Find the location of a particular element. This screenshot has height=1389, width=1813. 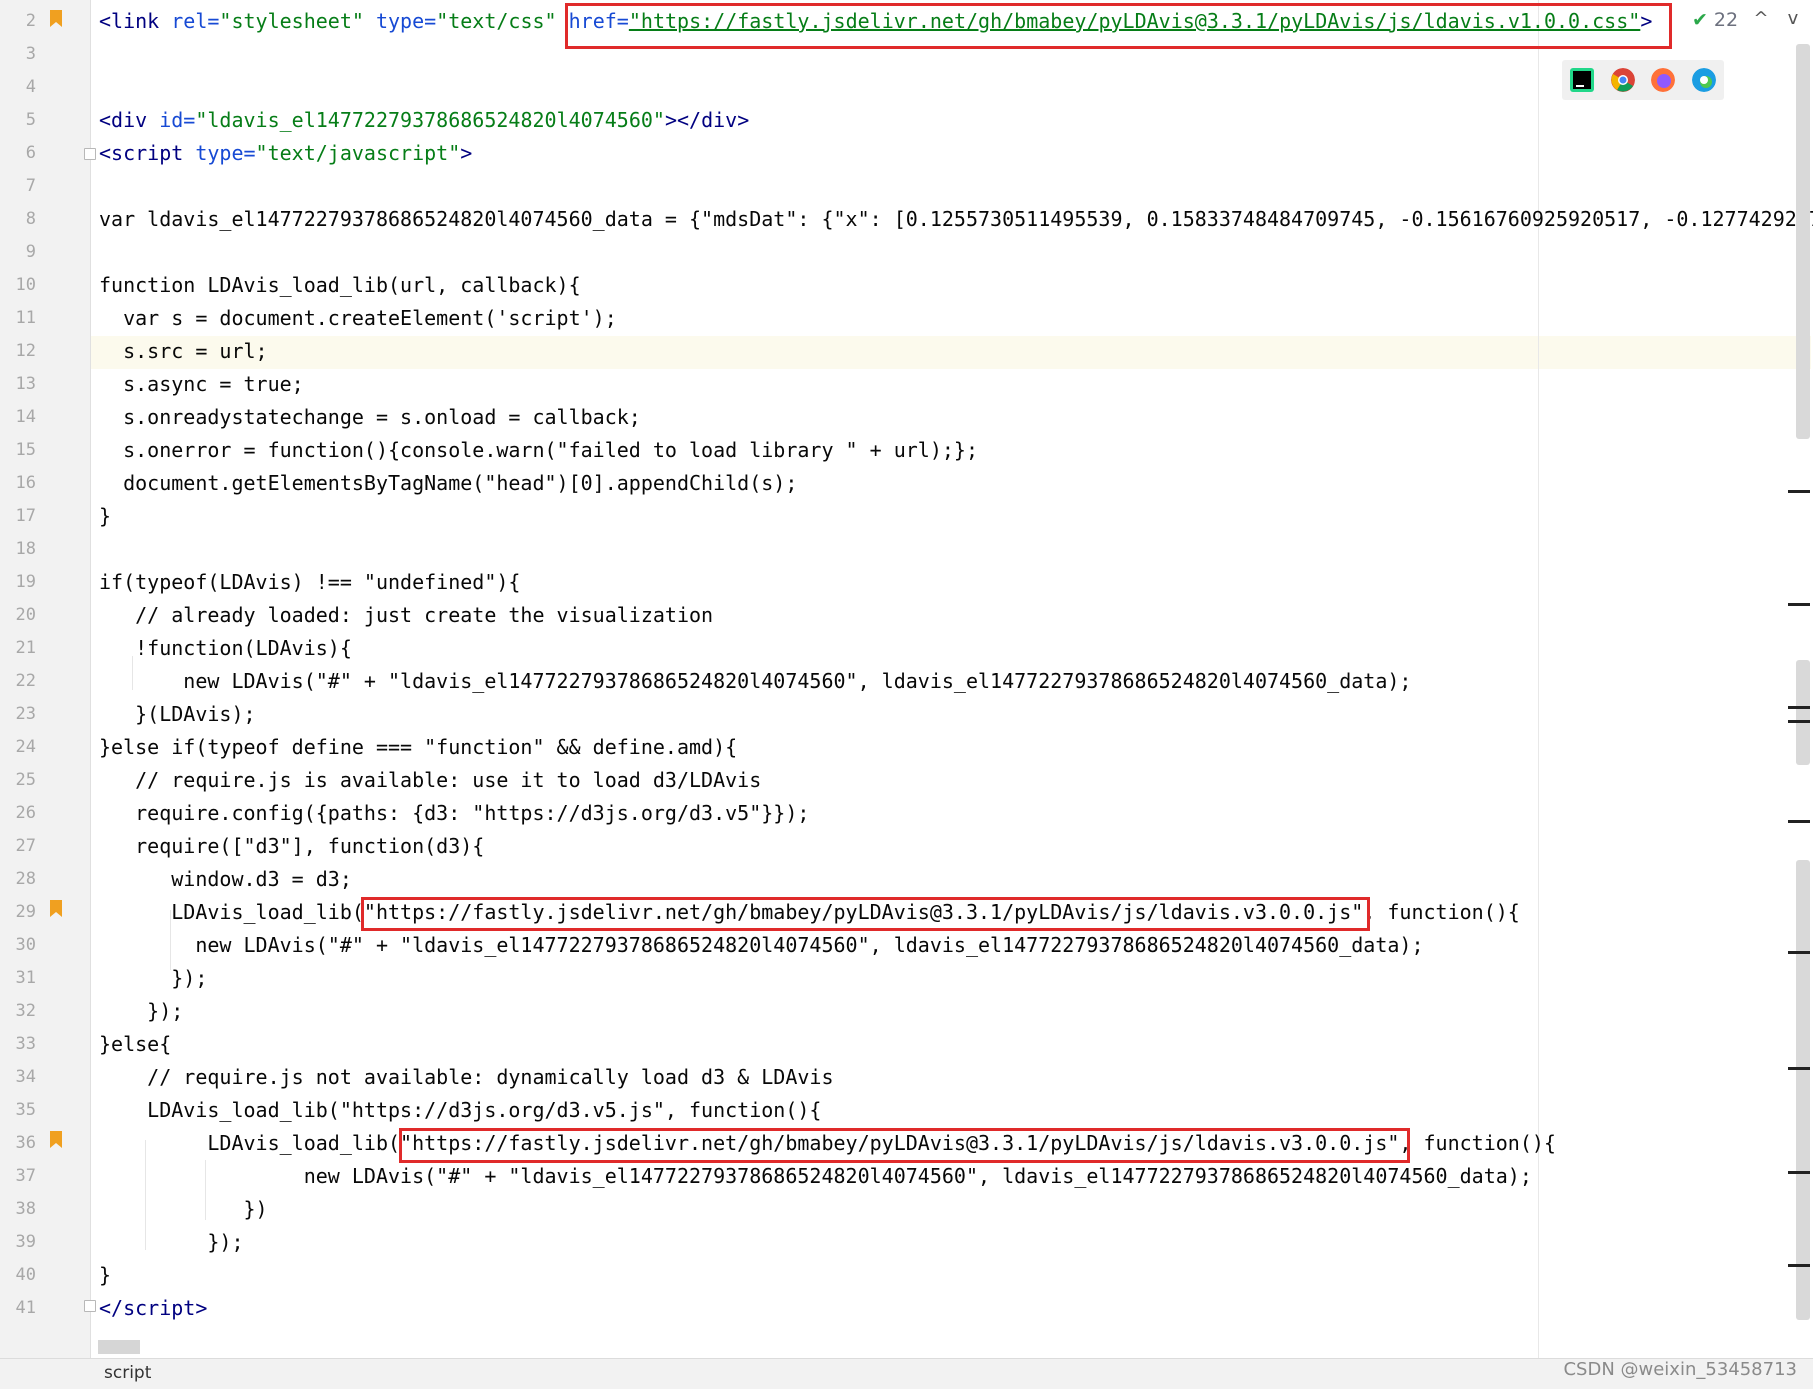

line-number: 8 is located at coordinates (18, 219).